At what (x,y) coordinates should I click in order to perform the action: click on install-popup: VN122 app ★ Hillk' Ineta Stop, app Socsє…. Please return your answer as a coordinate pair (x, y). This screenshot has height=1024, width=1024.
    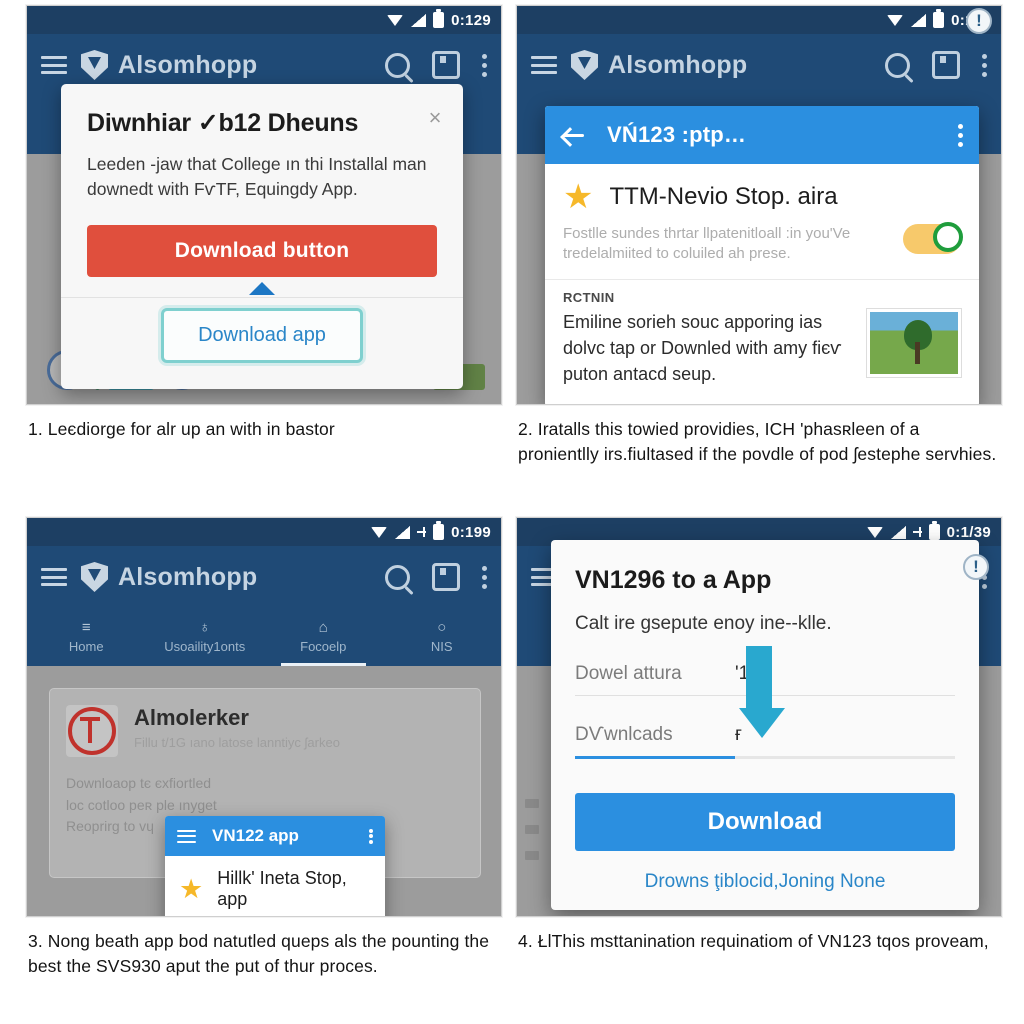
    Looking at the image, I should click on (275, 866).